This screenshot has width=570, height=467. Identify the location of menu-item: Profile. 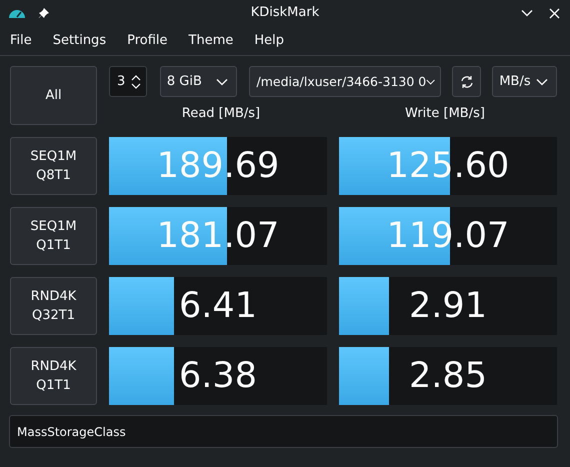
(147, 40).